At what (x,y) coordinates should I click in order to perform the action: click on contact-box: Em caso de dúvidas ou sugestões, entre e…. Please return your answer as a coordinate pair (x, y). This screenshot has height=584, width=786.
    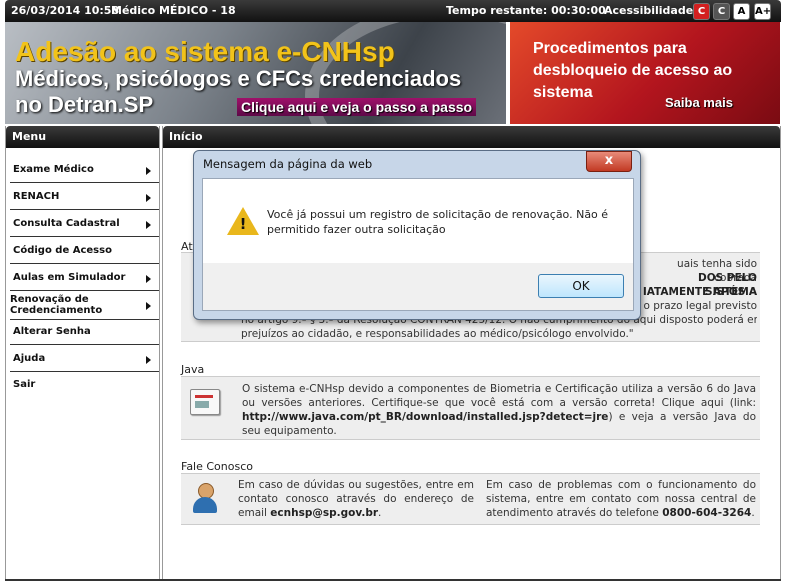
    Looking at the image, I should click on (470, 499).